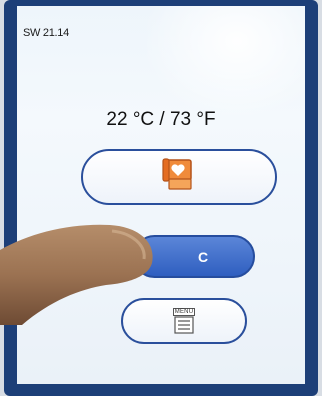  Describe the element at coordinates (184, 312) in the screenshot. I see `menu-button-label: MENU` at that location.